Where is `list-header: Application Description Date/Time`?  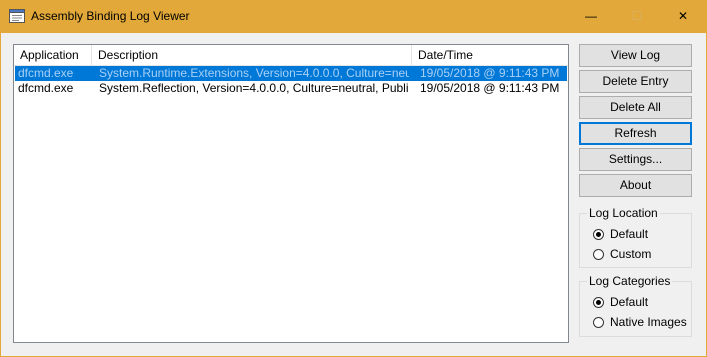
list-header: Application Description Date/Time is located at coordinates (291, 55).